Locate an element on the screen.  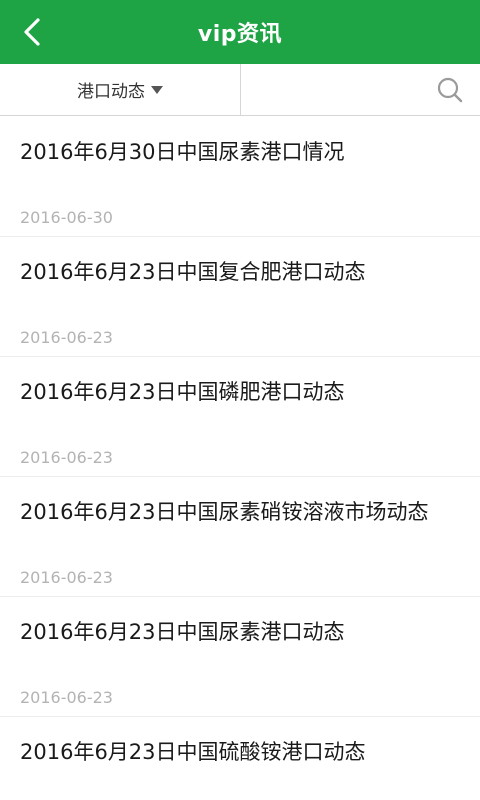
filter-bar: 港口动态 is located at coordinates (240, 90).